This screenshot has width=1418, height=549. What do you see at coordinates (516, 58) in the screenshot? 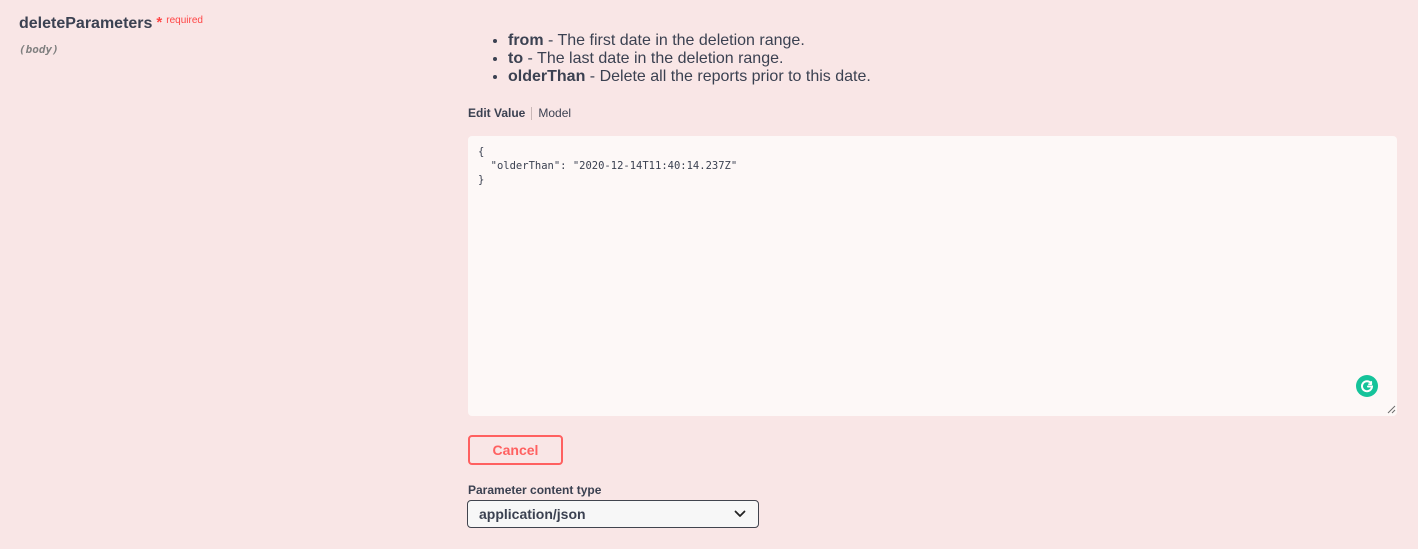
I see `description-key: to` at bounding box center [516, 58].